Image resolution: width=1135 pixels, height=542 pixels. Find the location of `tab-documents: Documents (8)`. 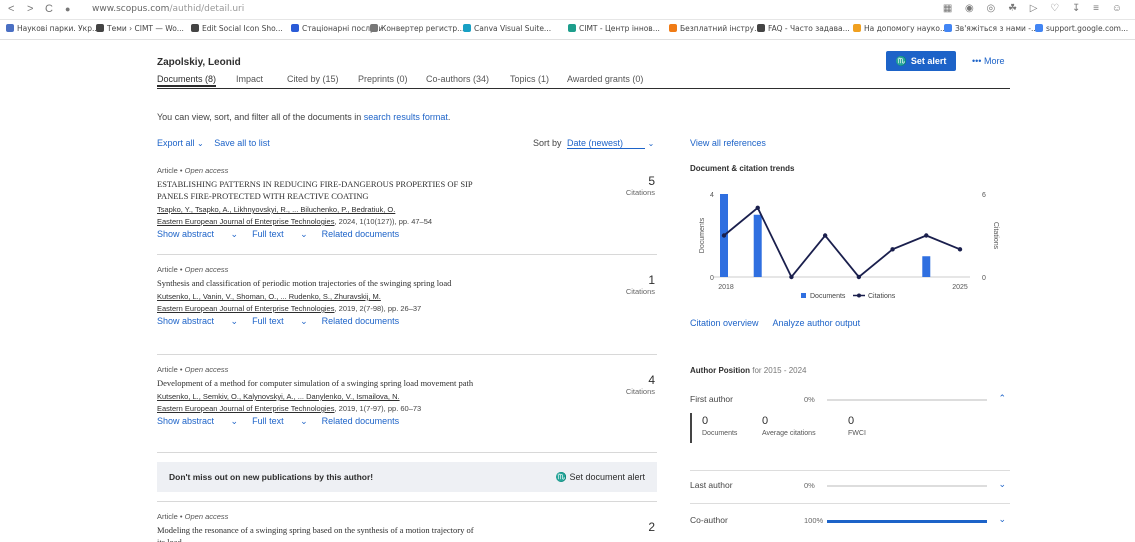

tab-documents: Documents (8) is located at coordinates (187, 80).